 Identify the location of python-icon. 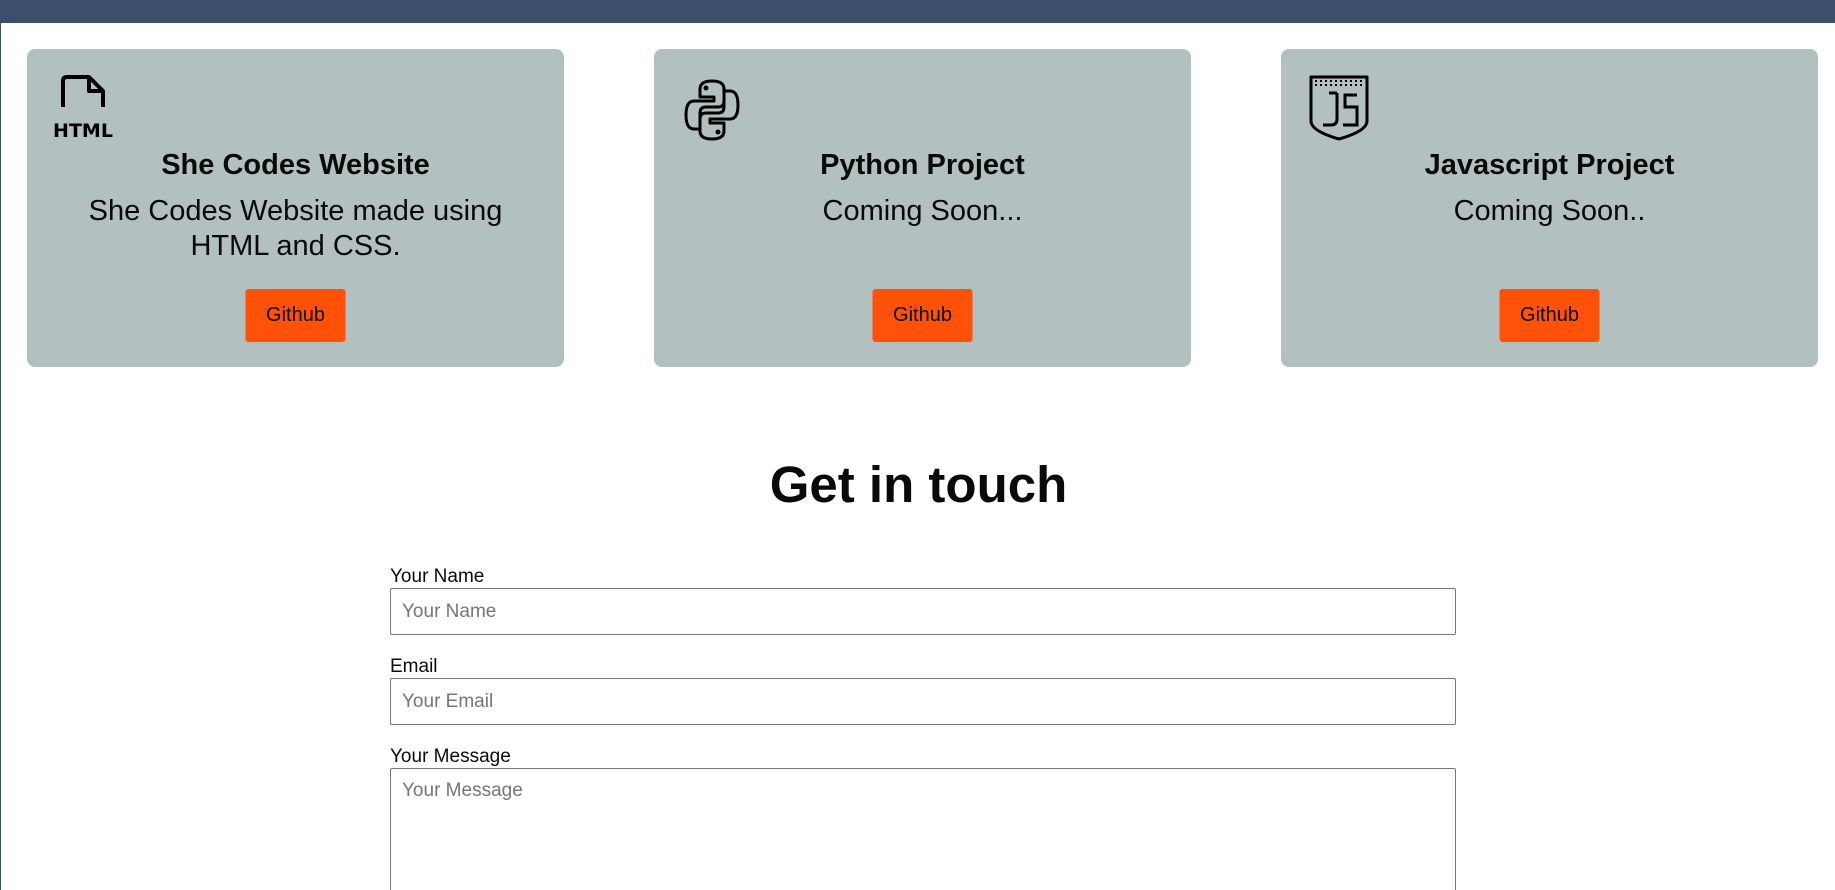
(712, 108).